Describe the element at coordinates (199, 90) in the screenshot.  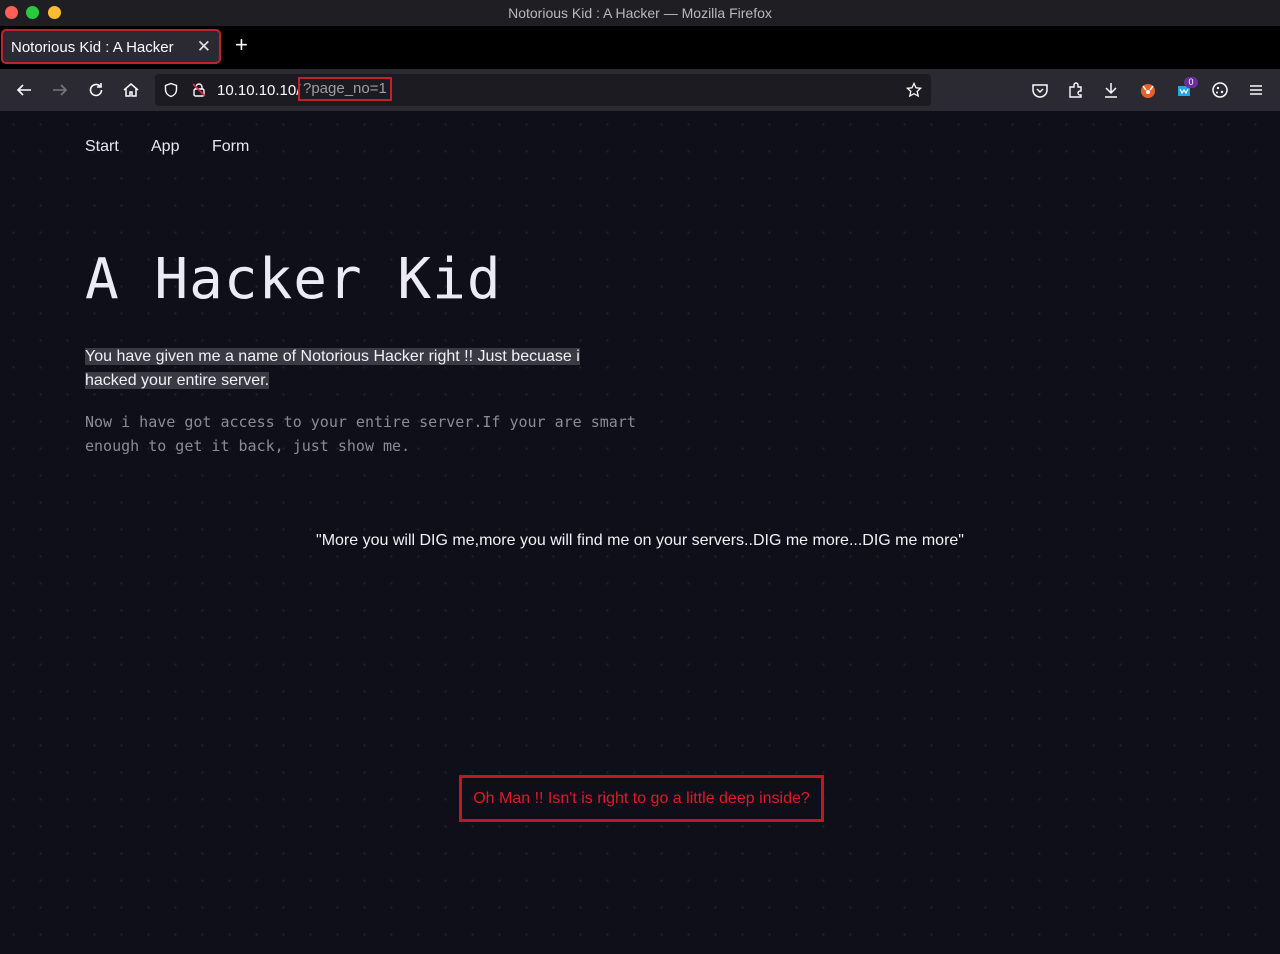
I see `insecure-lock-icon` at that location.